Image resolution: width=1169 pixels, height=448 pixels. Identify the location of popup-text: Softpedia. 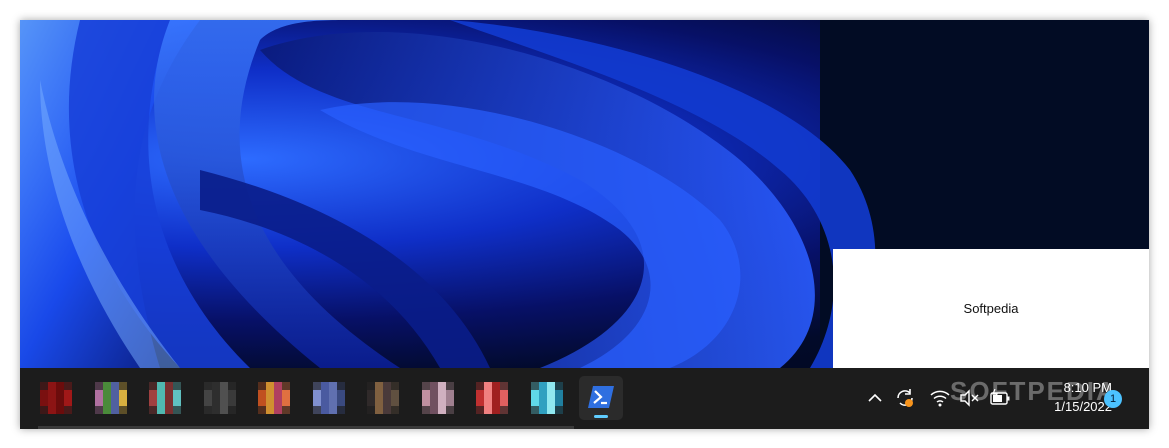
(991, 308).